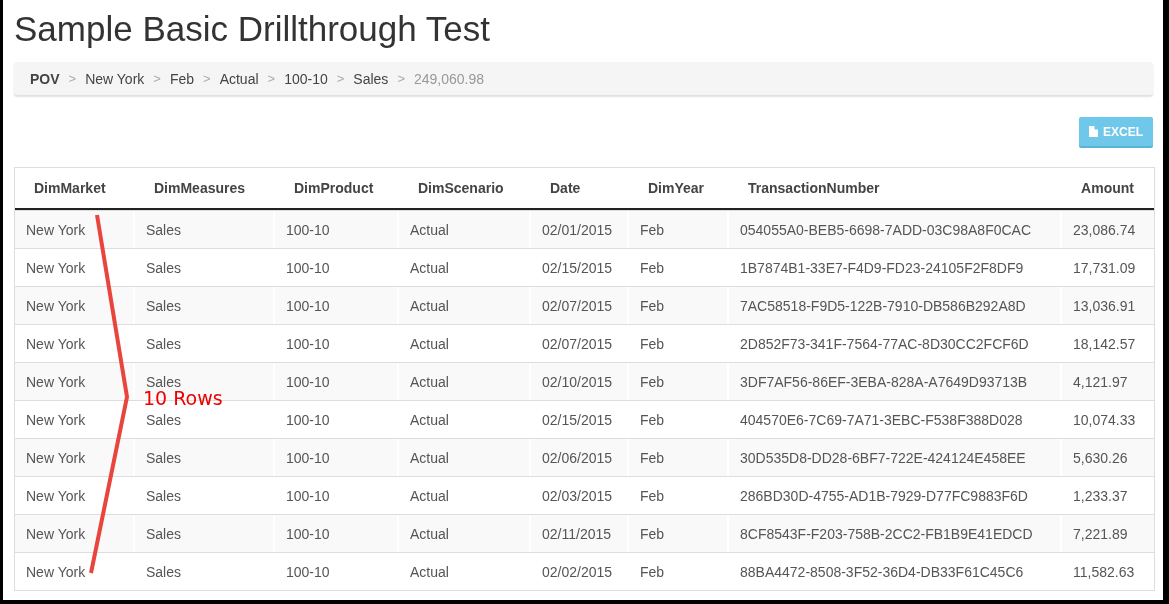 This screenshot has height=604, width=1169. Describe the element at coordinates (182, 78) in the screenshot. I see `breadcrumb-item: Feb` at that location.